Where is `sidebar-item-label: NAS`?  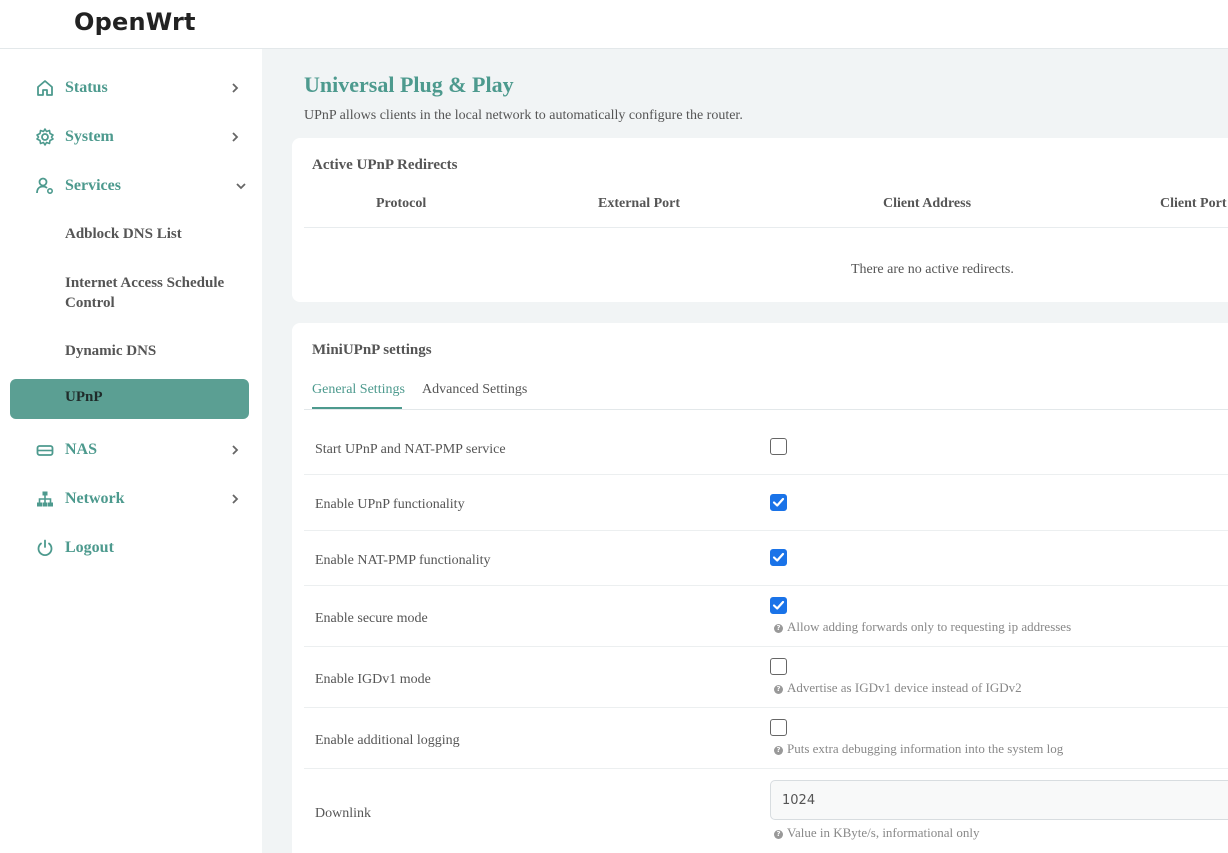
sidebar-item-label: NAS is located at coordinates (81, 449).